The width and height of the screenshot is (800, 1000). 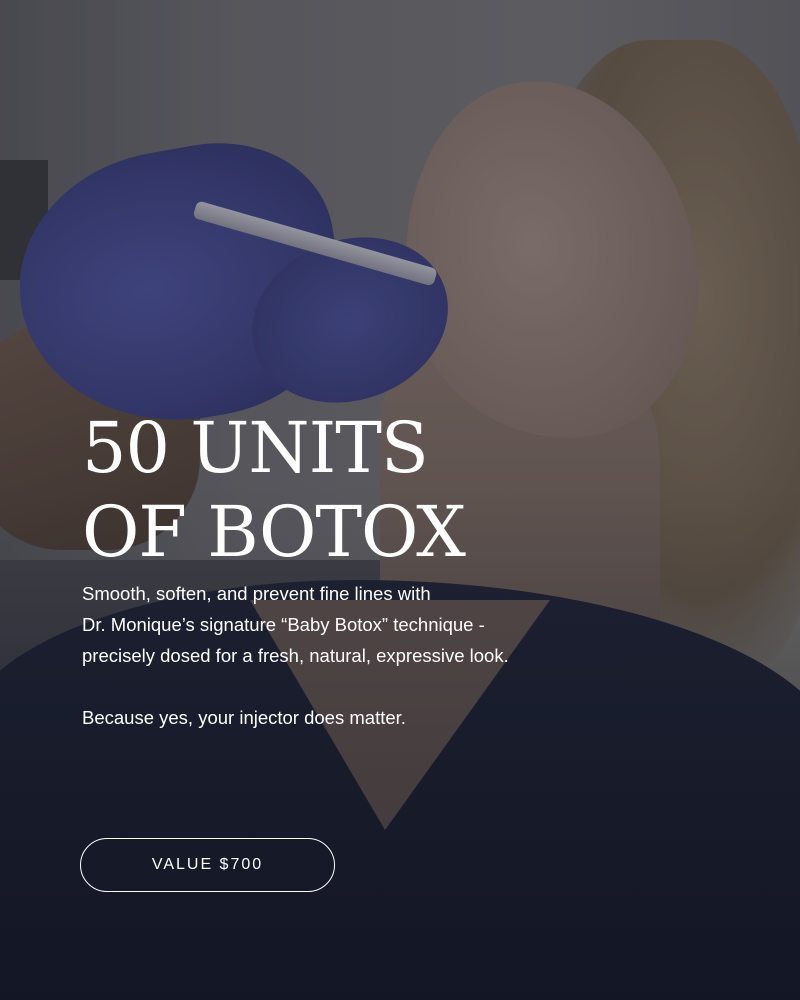 What do you see at coordinates (244, 717) in the screenshot?
I see `tagline: Because yes, your injector does matter.` at bounding box center [244, 717].